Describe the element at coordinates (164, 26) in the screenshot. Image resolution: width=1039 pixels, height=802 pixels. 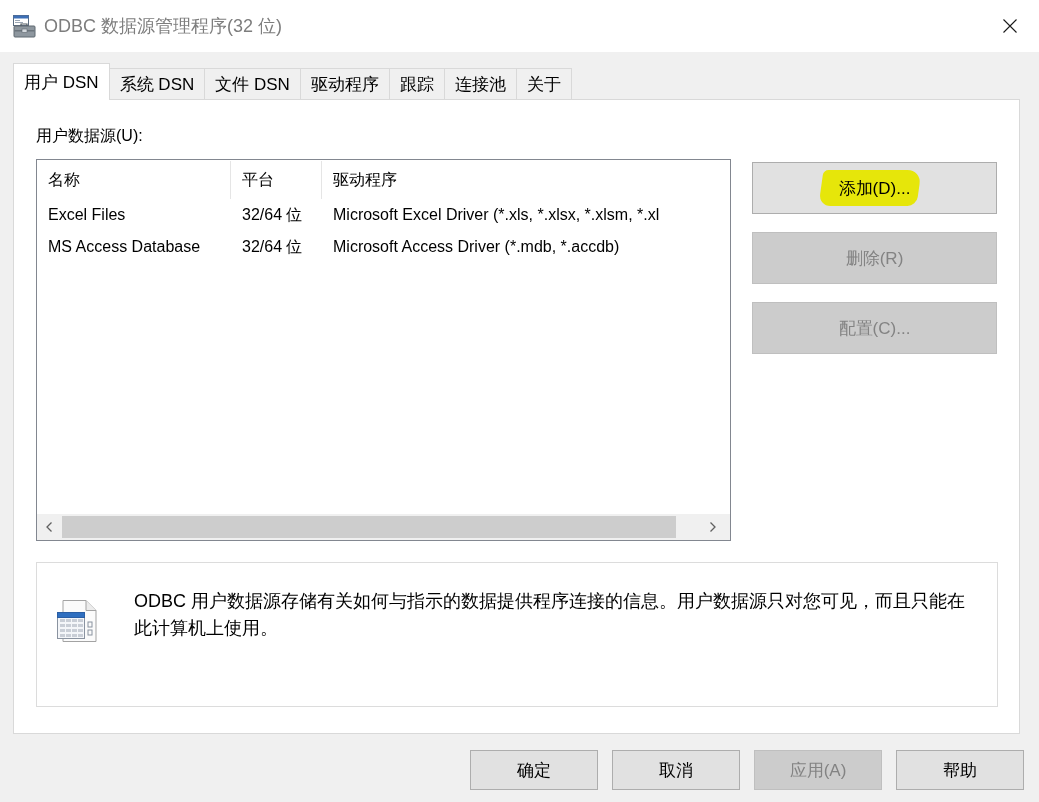
I see `window-title: ODBC 数据源管理程序(32 位)` at that location.